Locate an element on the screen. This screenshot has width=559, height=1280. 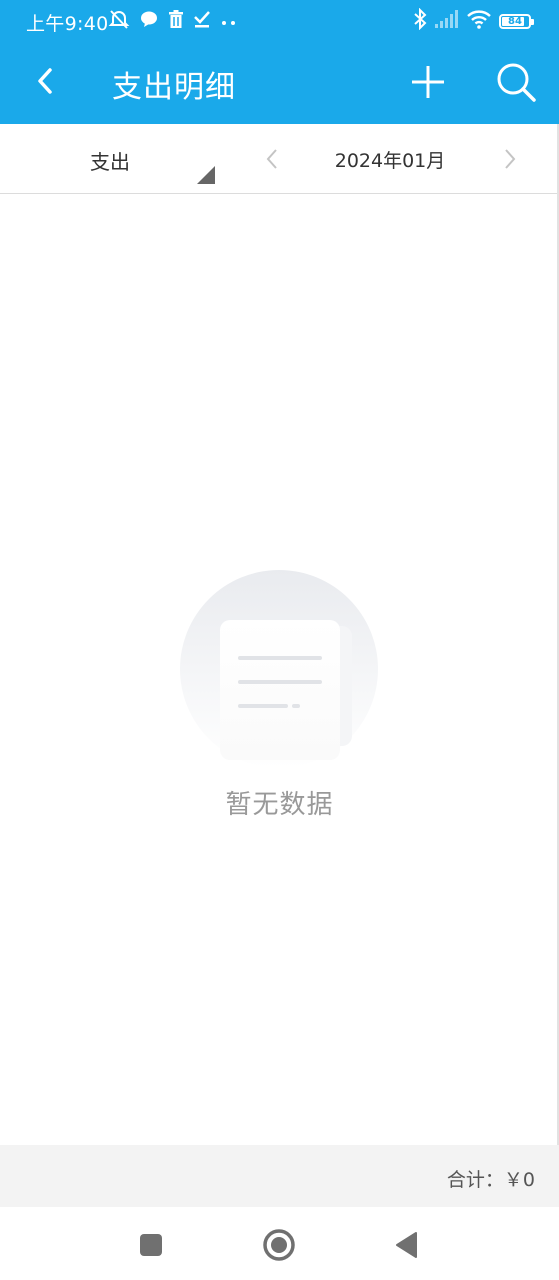
plus-icon is located at coordinates (428, 82).